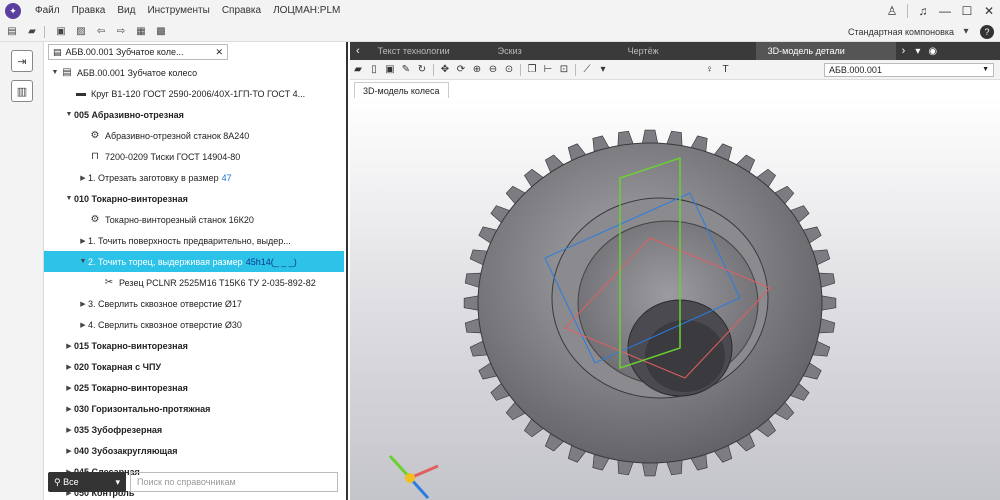 The height and width of the screenshot is (500, 1000). Describe the element at coordinates (194, 72) in the screenshot. I see `tree-item: ▼ ▤ АБВ.00.001 Зубчатое колесо` at that location.